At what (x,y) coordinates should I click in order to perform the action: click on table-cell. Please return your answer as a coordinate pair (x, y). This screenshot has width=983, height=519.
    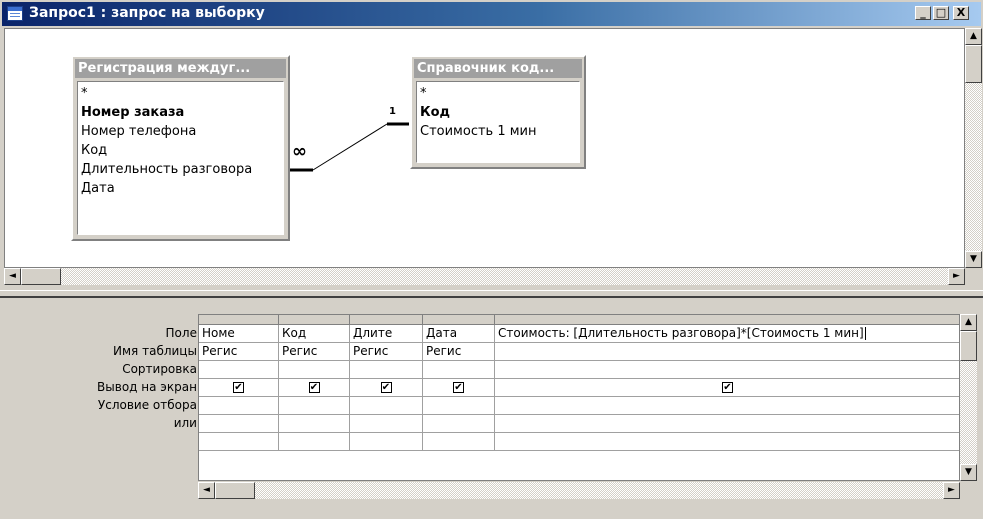
    Looking at the image, I should click on (727, 352).